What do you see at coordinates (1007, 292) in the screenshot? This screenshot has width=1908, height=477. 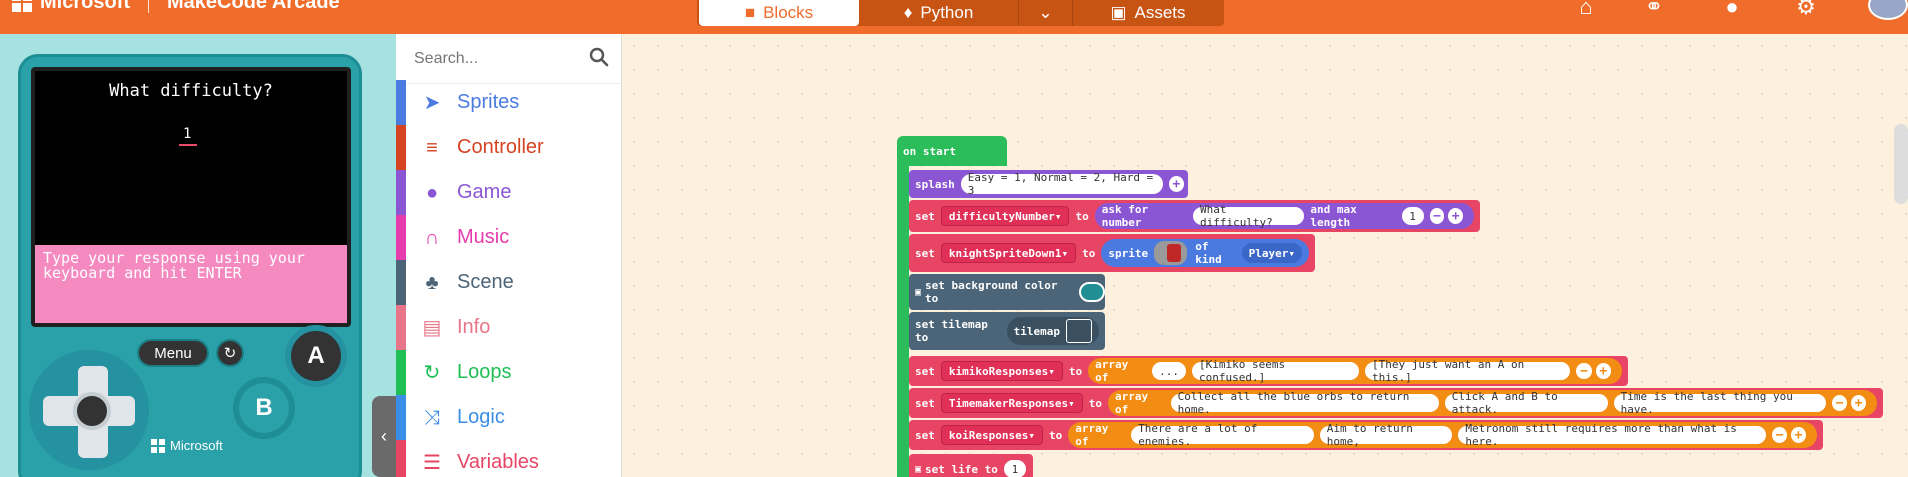 I see `set-background-color-block: ▣ set background color to` at bounding box center [1007, 292].